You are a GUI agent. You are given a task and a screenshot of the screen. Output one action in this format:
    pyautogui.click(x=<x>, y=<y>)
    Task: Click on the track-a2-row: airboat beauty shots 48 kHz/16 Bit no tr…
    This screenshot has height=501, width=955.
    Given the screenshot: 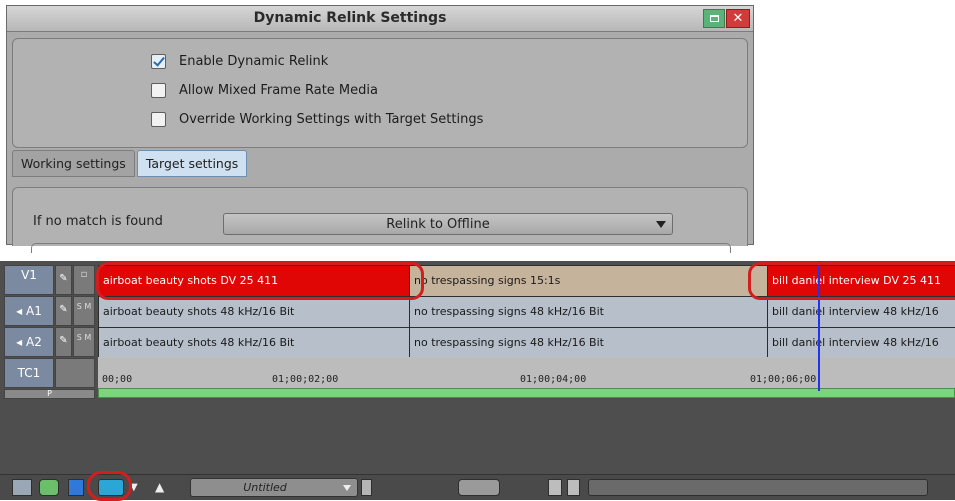 What is the action you would take?
    pyautogui.click(x=526, y=342)
    